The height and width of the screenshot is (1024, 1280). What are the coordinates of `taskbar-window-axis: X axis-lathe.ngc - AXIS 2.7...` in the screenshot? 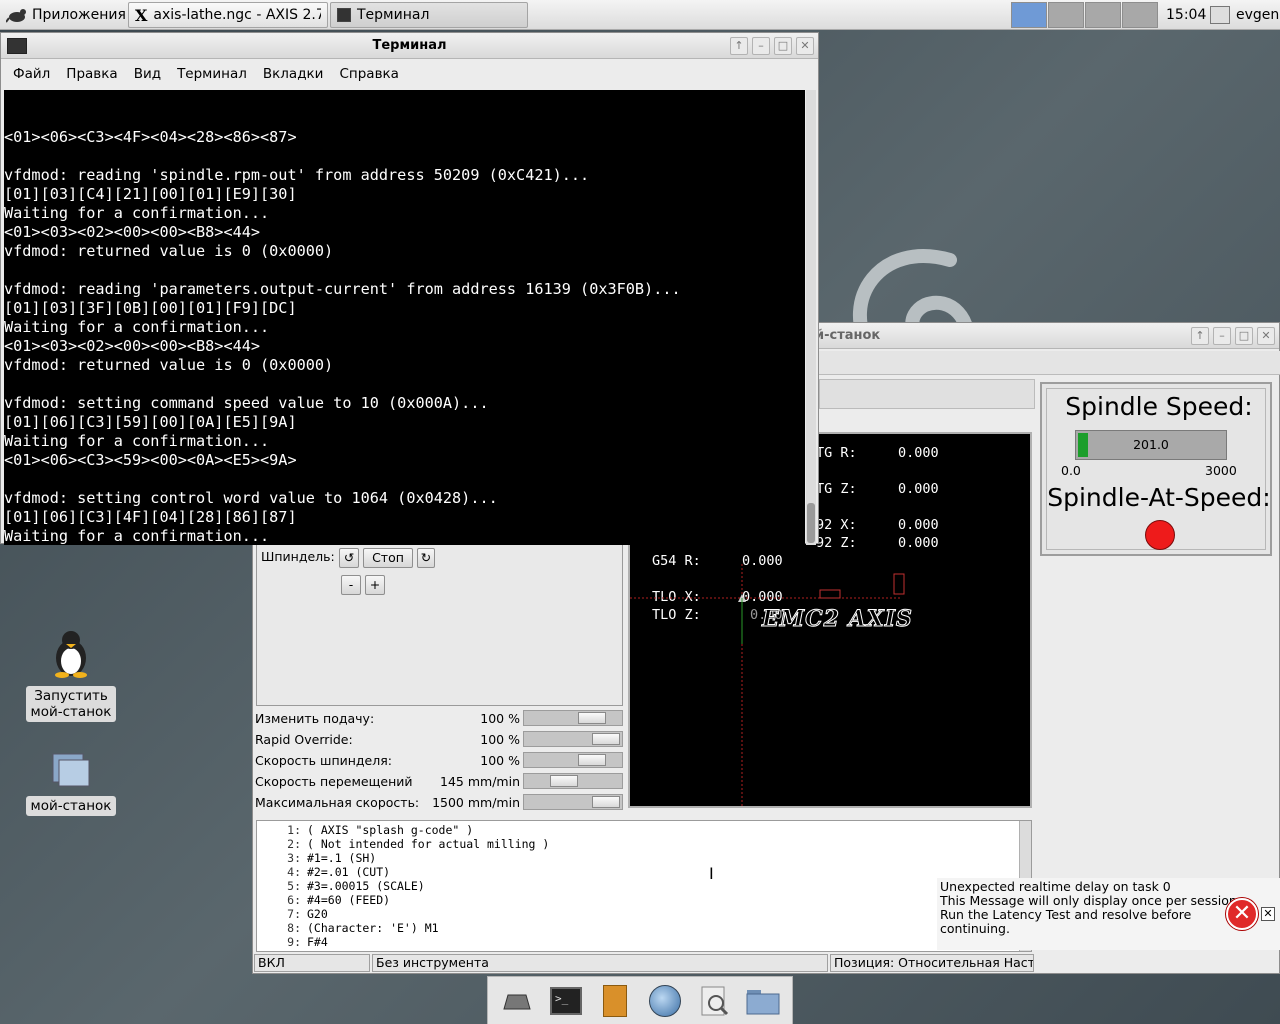 It's located at (228, 15).